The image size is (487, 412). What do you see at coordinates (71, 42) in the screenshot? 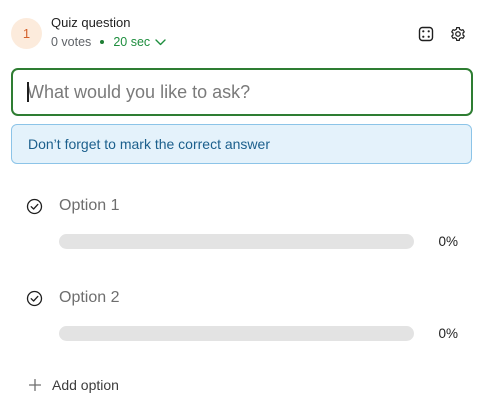
I see `vote-count: 0 votes` at bounding box center [71, 42].